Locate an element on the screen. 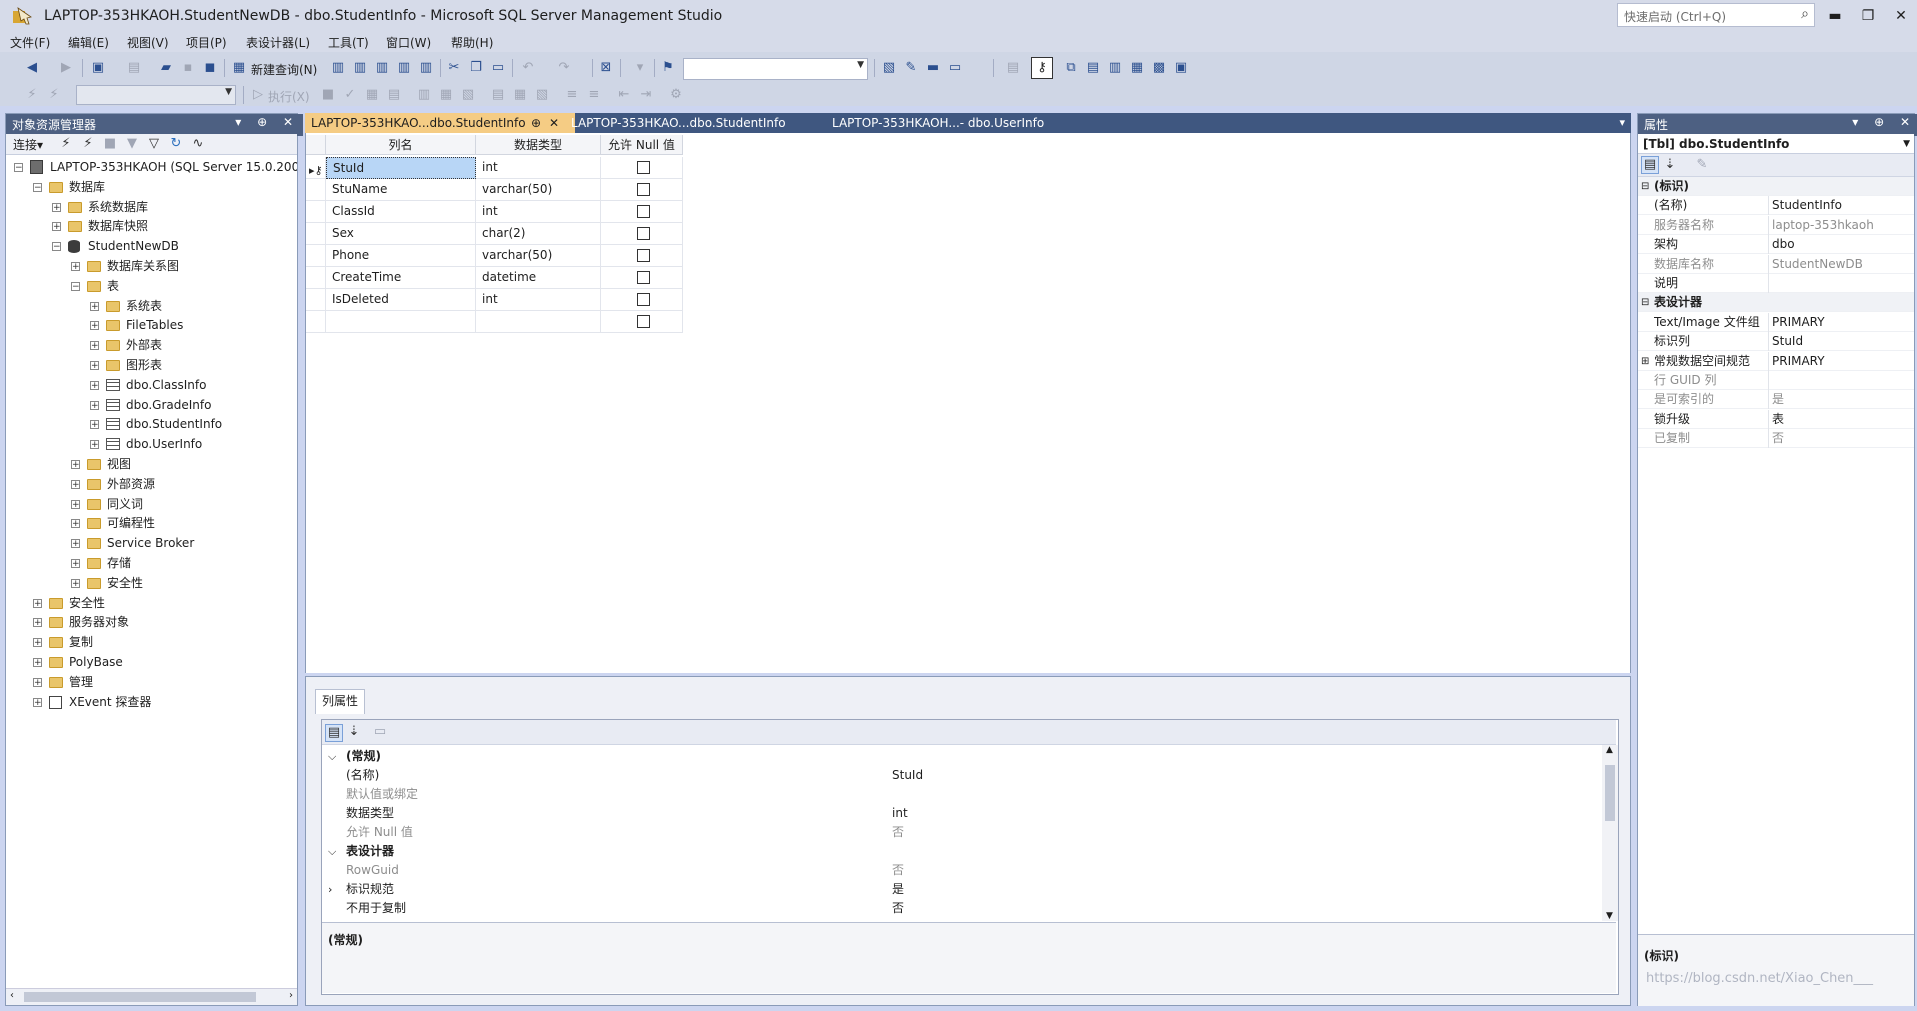 This screenshot has width=1917, height=1011. results-text-icon: ▤ is located at coordinates (498, 95).